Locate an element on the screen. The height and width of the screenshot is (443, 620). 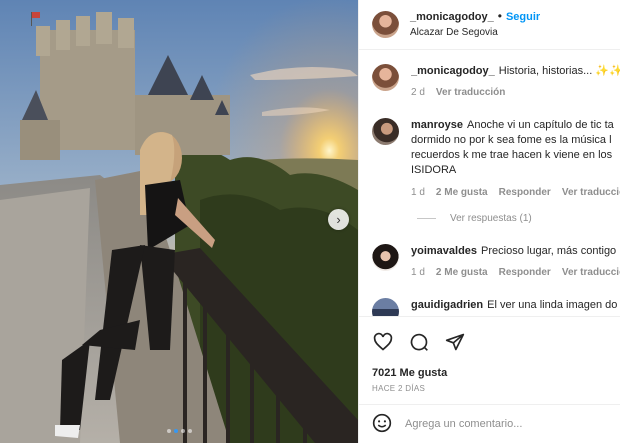
post-actions: 7021 Me gusta HACE 2 DÍAS is located at coordinates (489, 364).